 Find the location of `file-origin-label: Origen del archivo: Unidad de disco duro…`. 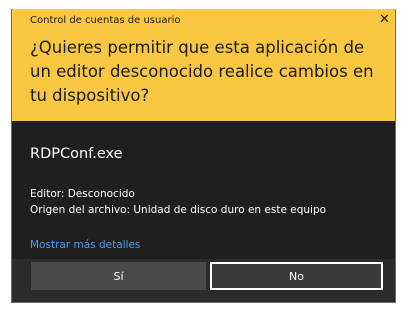

file-origin-label: Origen del archivo: Unidad de disco duro… is located at coordinates (178, 210).